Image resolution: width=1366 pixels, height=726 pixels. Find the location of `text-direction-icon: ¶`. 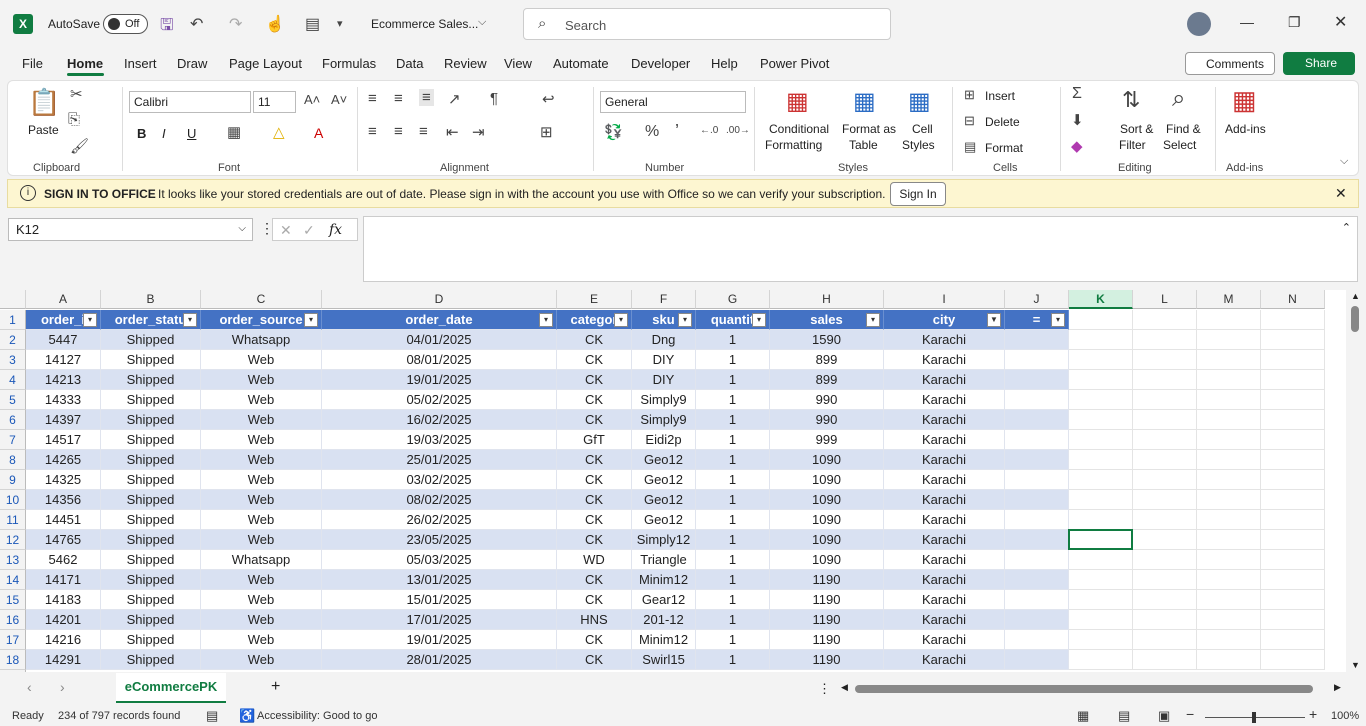

text-direction-icon: ¶ is located at coordinates (494, 98).